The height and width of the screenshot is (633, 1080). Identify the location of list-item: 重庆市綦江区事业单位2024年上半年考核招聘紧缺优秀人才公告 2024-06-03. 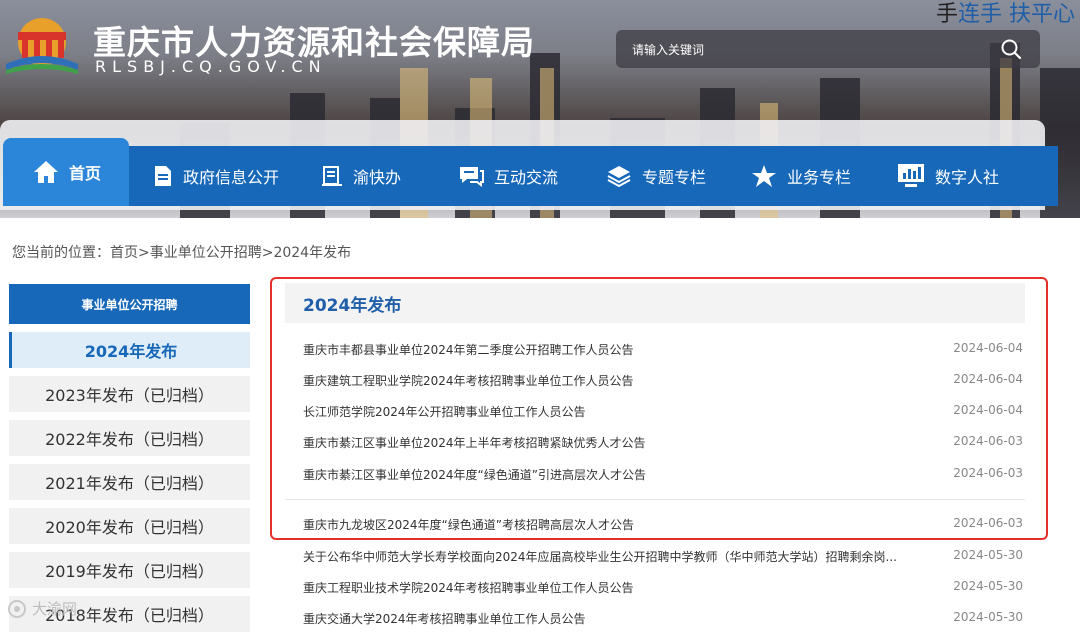
(663, 443).